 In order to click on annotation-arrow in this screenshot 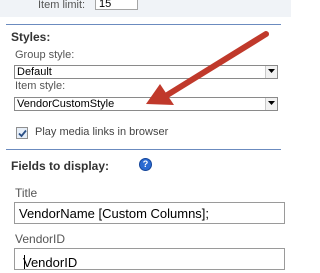, I will do `click(207, 68)`.